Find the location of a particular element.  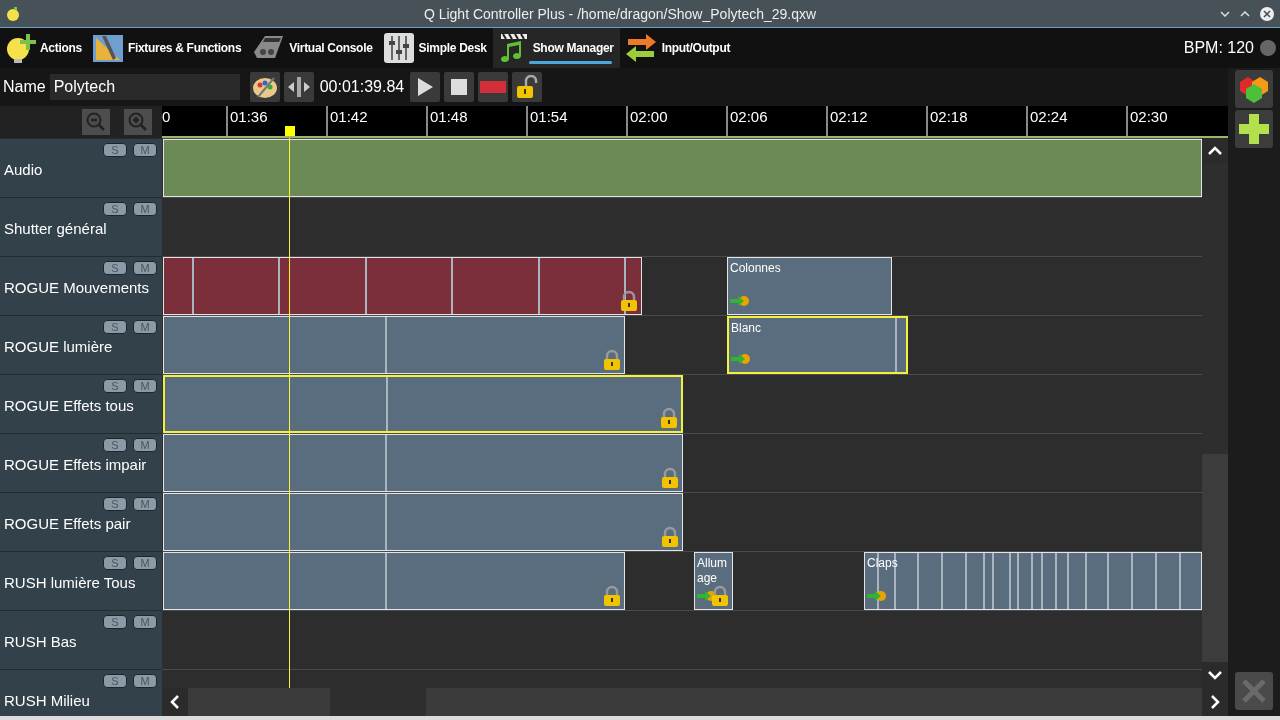

playhead-marker is located at coordinates (290, 131).